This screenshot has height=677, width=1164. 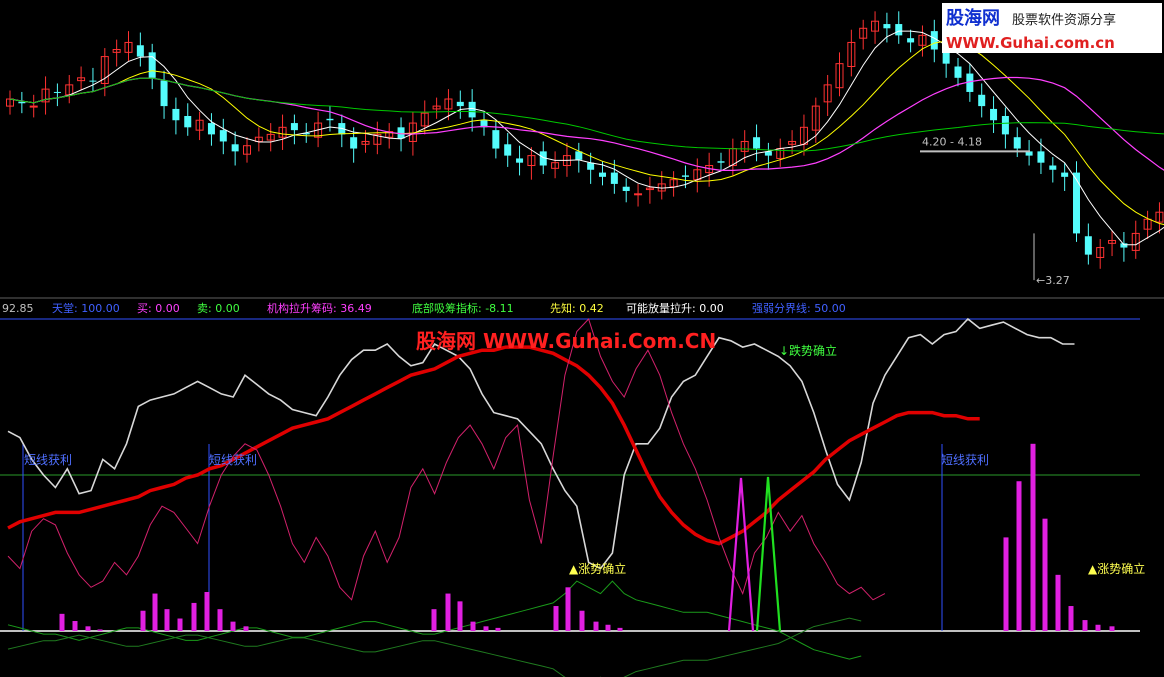 What do you see at coordinates (1116, 568) in the screenshot?
I see `annotation-rise-confirmed-2: ▲涨势确立` at bounding box center [1116, 568].